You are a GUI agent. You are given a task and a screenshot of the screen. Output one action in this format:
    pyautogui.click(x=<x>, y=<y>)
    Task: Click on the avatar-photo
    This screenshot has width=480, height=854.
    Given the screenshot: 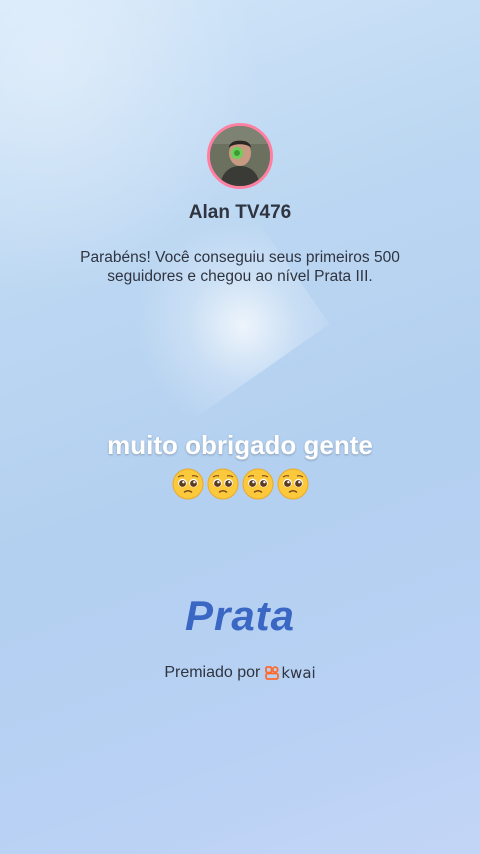 What is the action you would take?
    pyautogui.click(x=240, y=156)
    